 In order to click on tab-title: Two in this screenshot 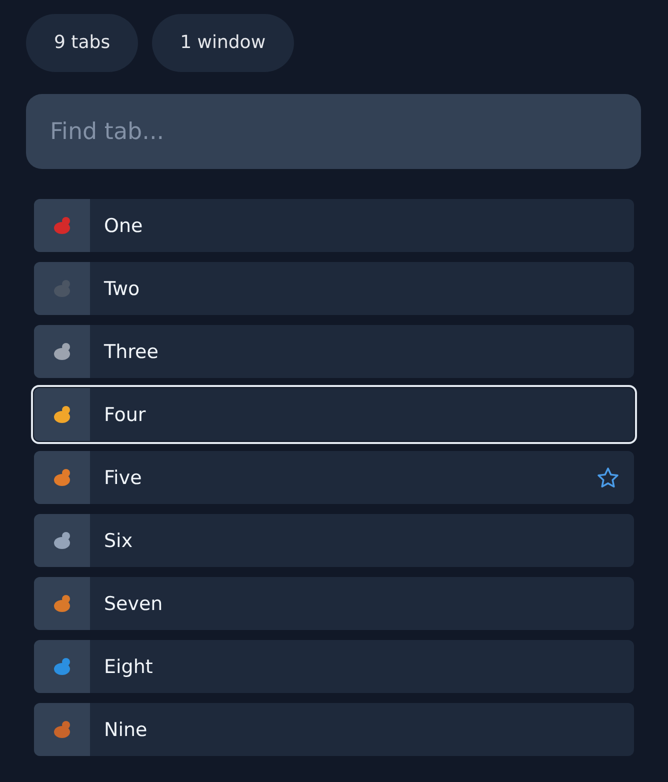, I will do `click(122, 289)`.